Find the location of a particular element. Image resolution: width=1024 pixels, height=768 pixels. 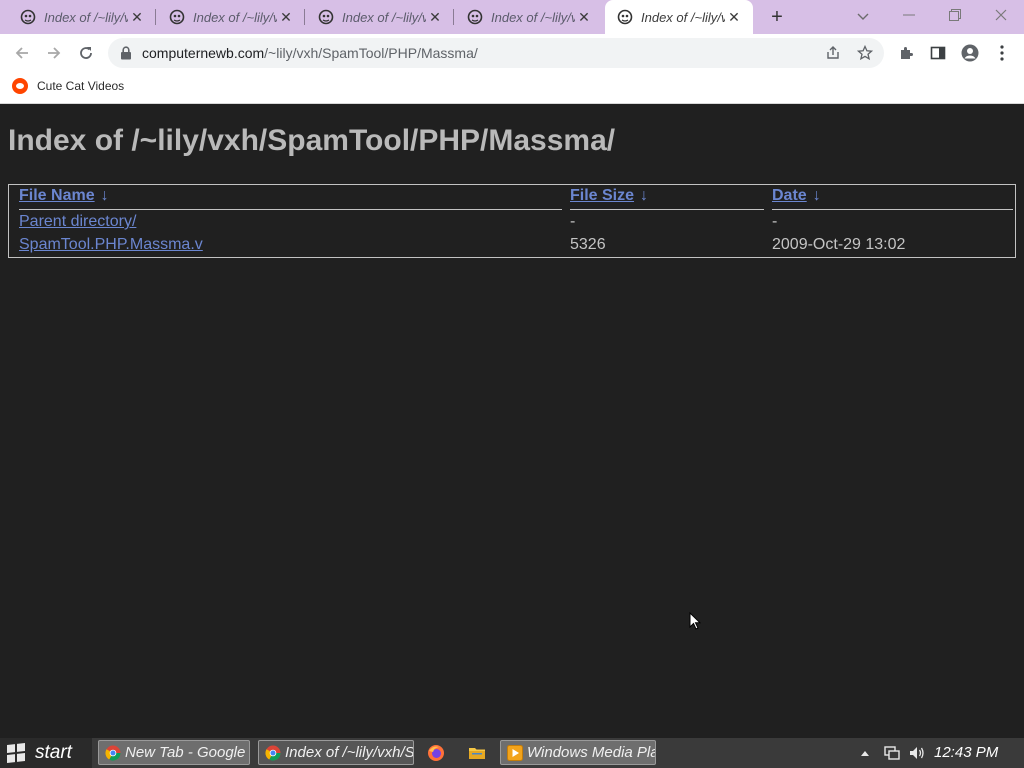

firefox-icon is located at coordinates (436, 753).